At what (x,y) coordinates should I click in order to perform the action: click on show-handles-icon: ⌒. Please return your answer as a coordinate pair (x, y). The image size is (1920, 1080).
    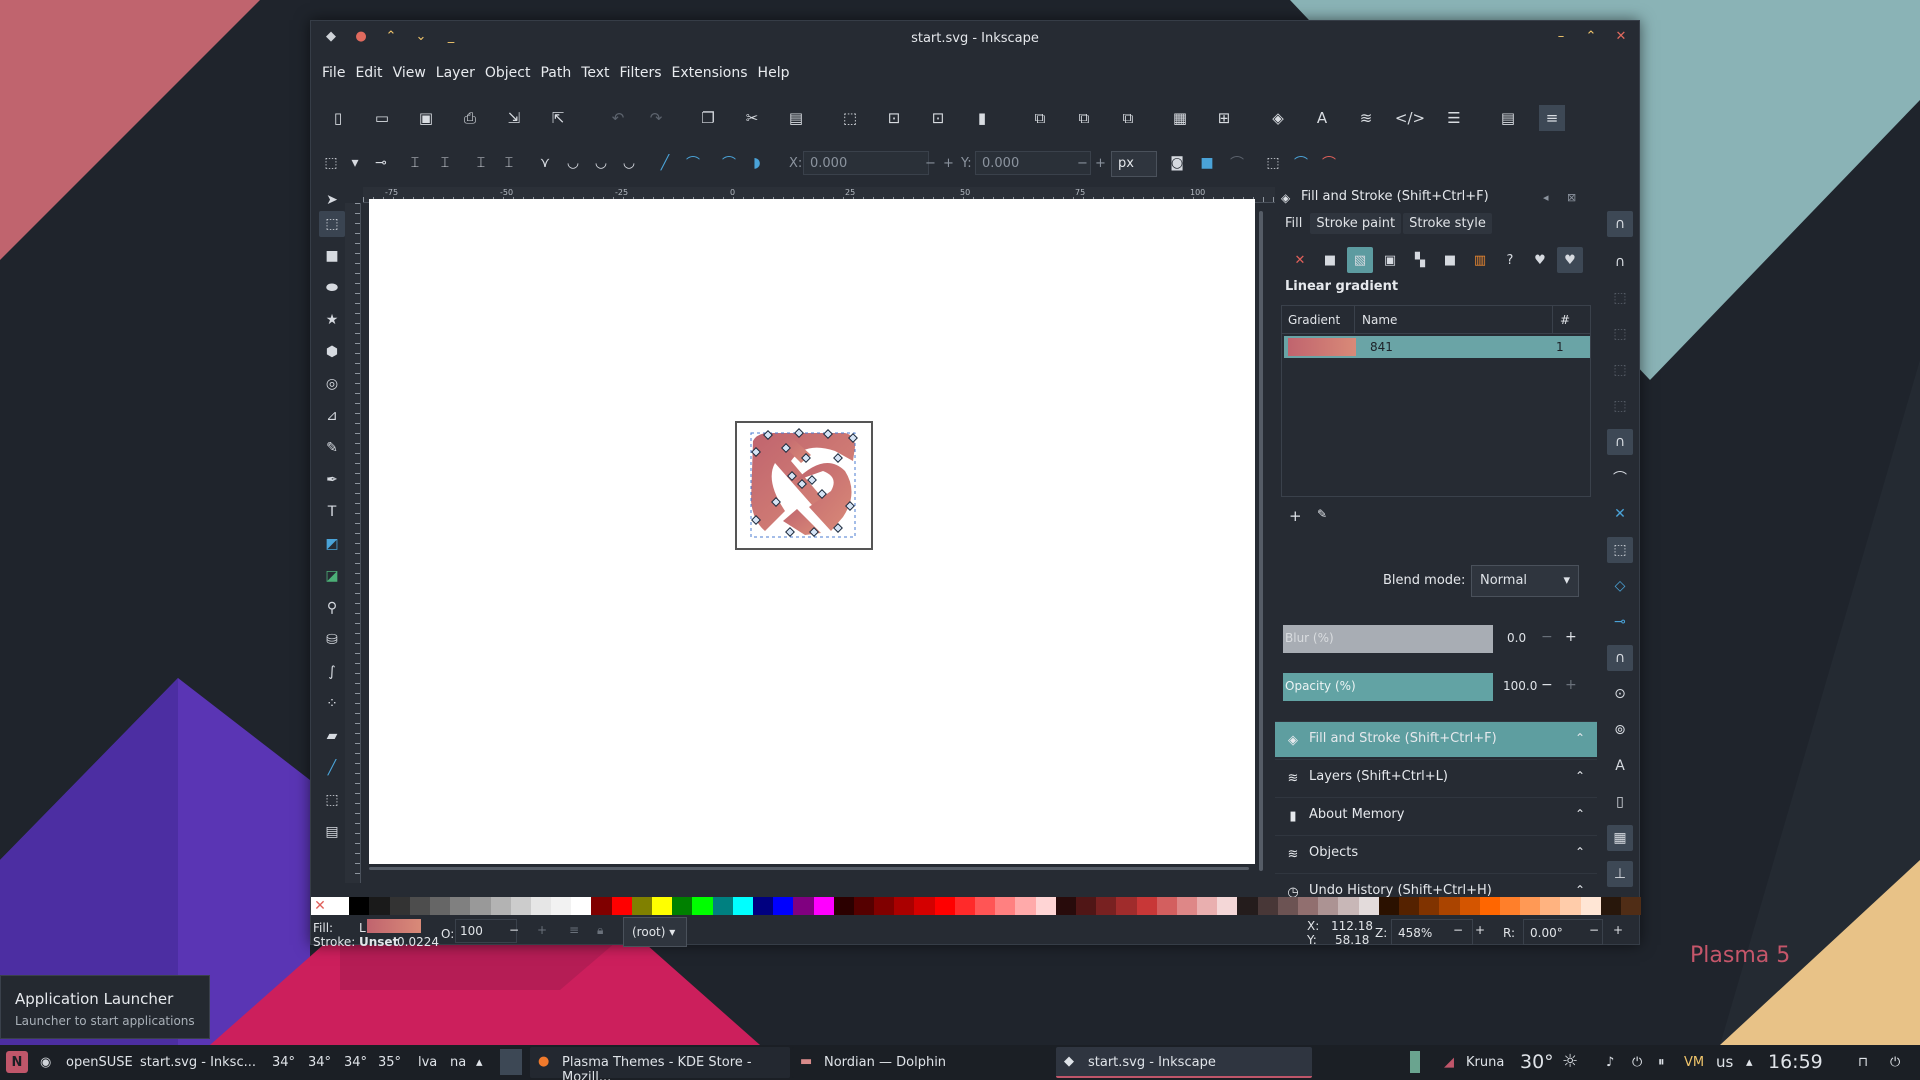
    Looking at the image, I should click on (1301, 163).